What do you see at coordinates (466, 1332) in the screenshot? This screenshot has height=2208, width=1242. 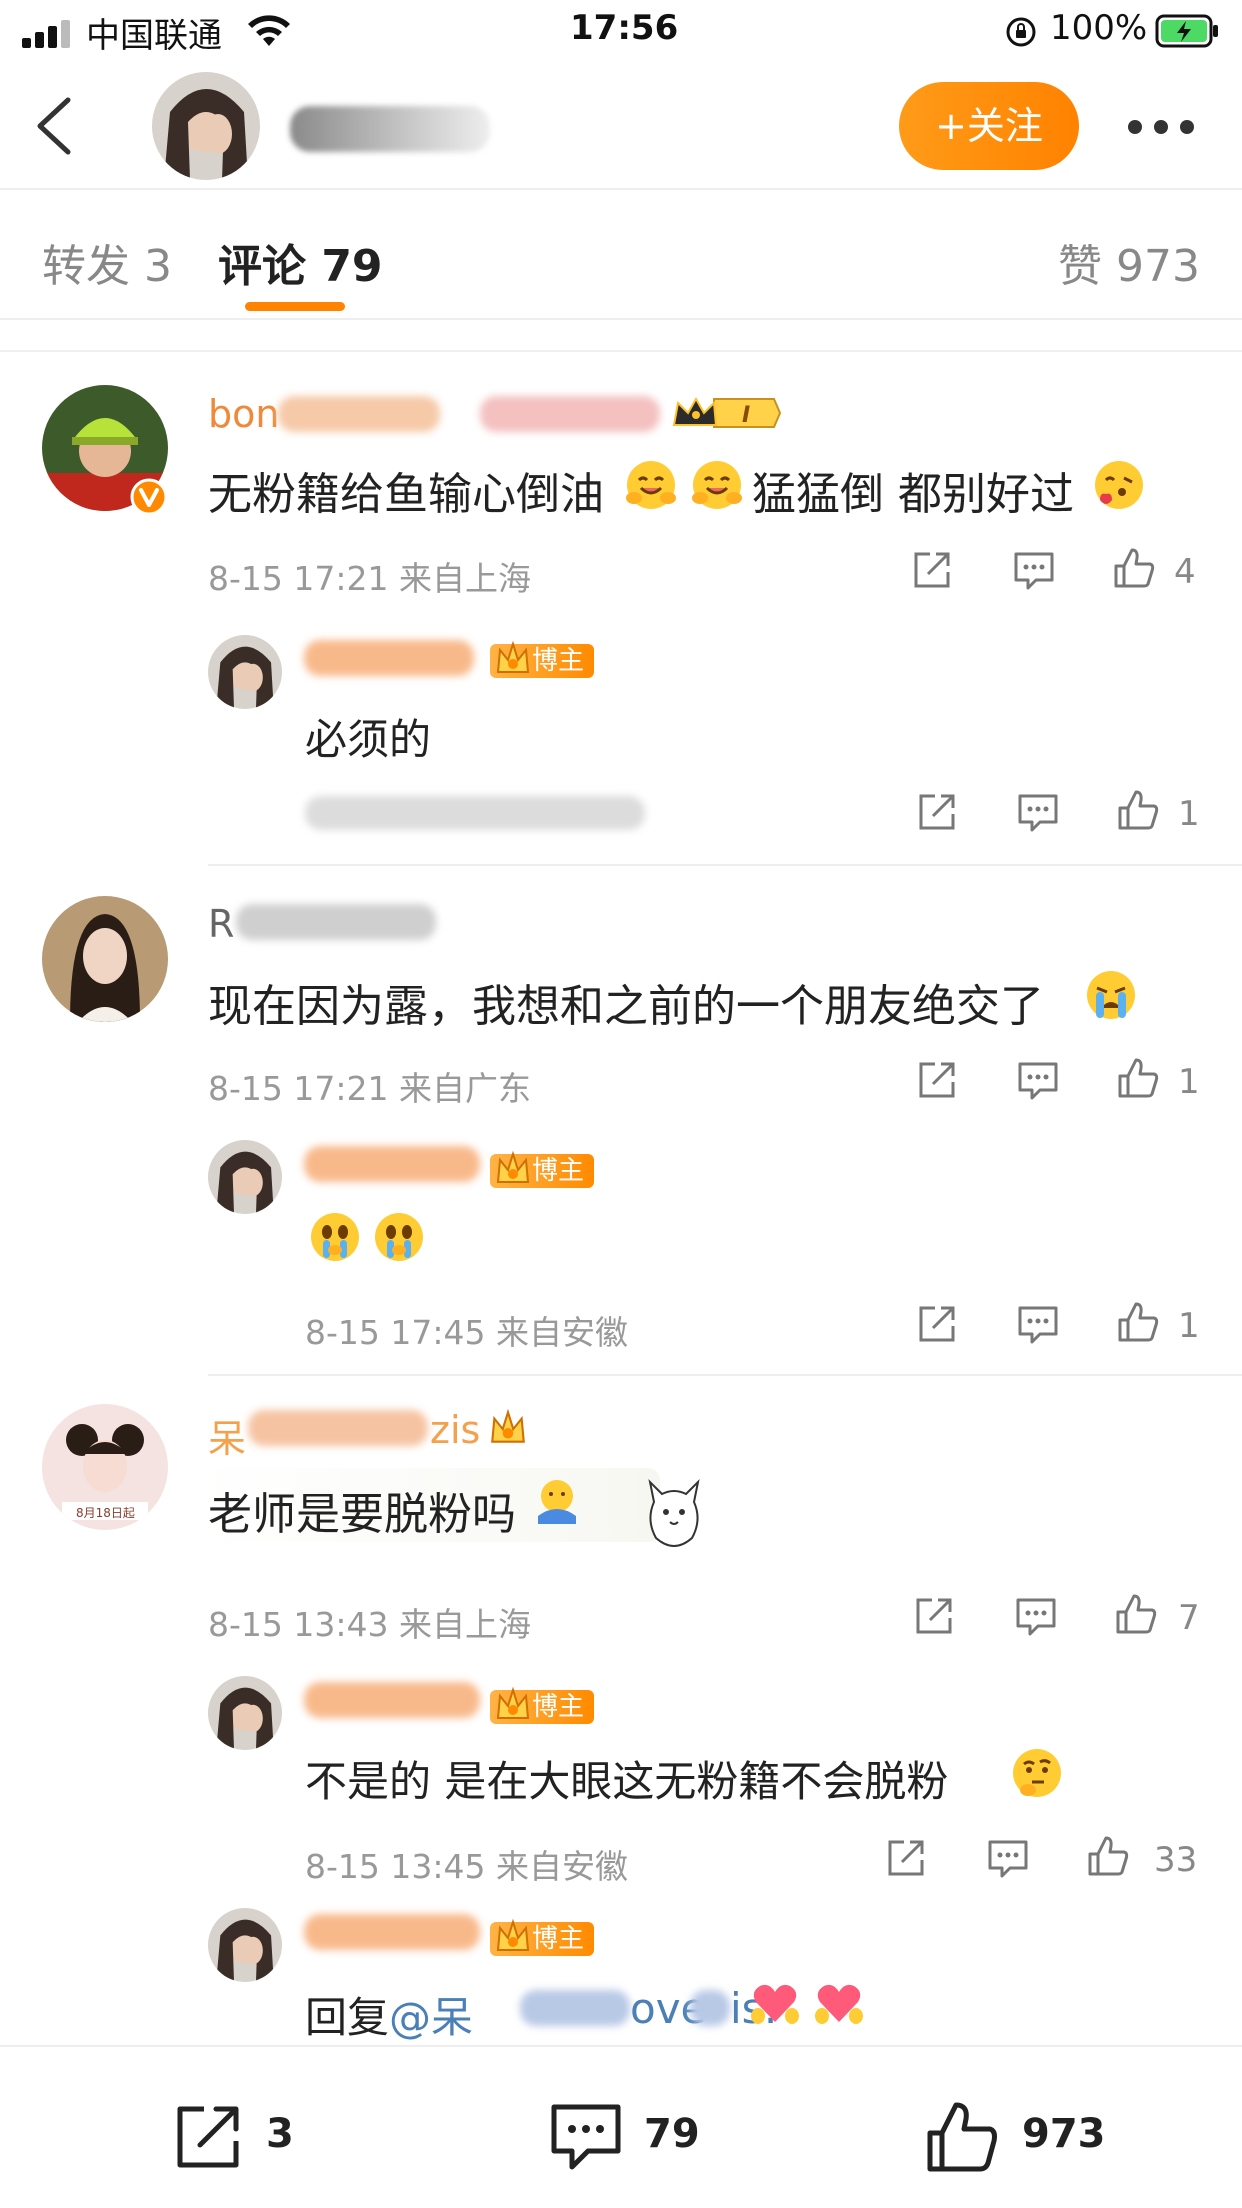 I see `reply-meta: 8-15 17:45 来自安徽` at bounding box center [466, 1332].